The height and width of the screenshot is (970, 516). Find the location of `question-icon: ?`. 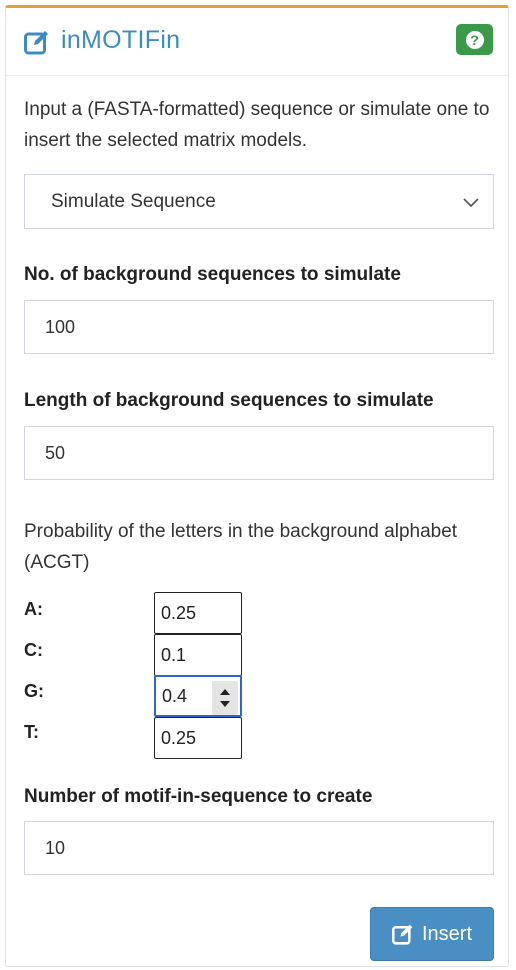

question-icon: ? is located at coordinates (474, 39).